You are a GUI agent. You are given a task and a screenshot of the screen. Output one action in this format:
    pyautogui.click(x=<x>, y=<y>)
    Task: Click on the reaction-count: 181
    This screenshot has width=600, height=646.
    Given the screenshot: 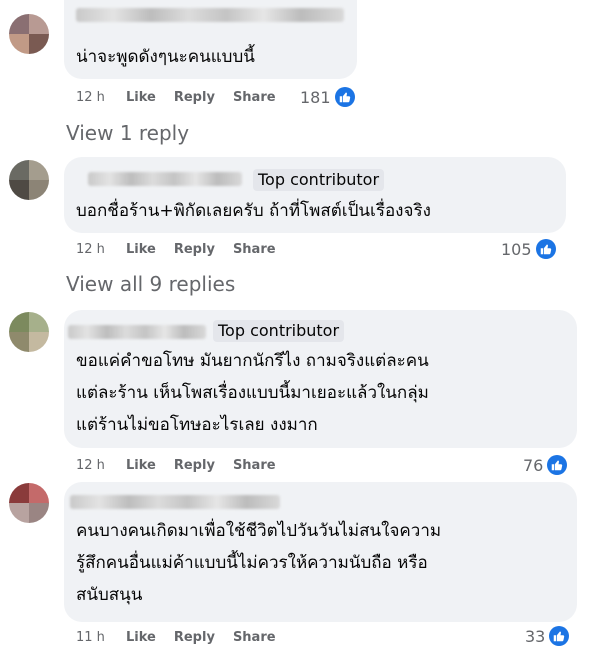 What is the action you would take?
    pyautogui.click(x=315, y=97)
    